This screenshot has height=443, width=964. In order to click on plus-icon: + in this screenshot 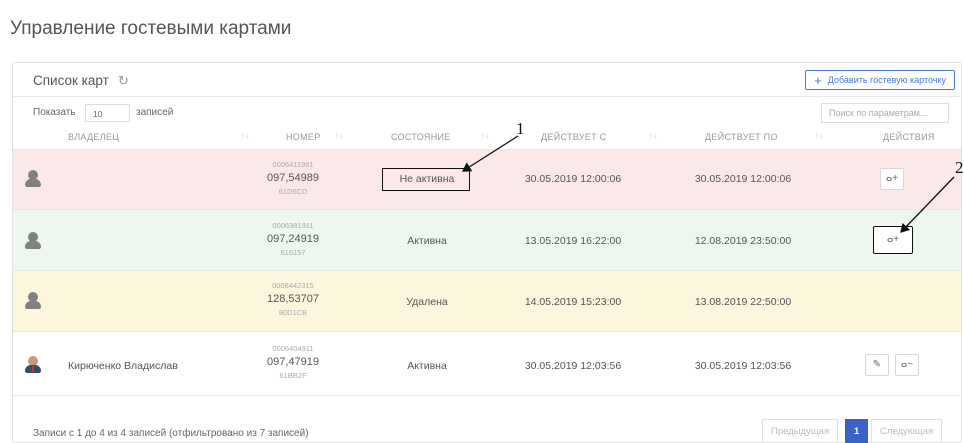, I will do `click(818, 80)`.